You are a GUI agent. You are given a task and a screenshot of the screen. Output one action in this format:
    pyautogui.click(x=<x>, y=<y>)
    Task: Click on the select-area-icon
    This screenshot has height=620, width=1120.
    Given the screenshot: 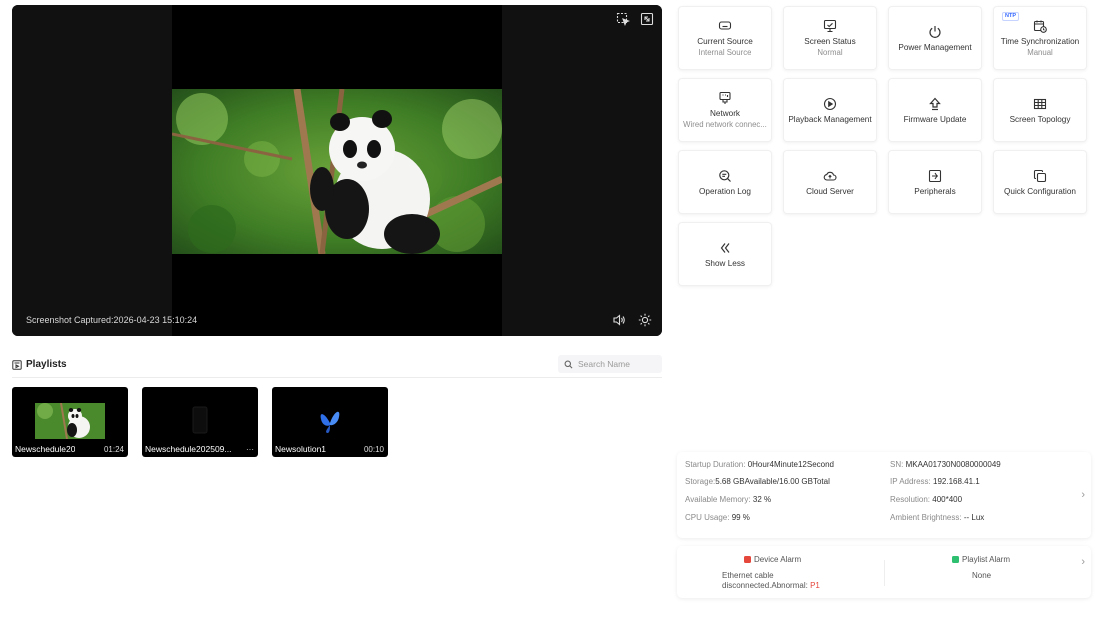 What is the action you would take?
    pyautogui.click(x=623, y=19)
    